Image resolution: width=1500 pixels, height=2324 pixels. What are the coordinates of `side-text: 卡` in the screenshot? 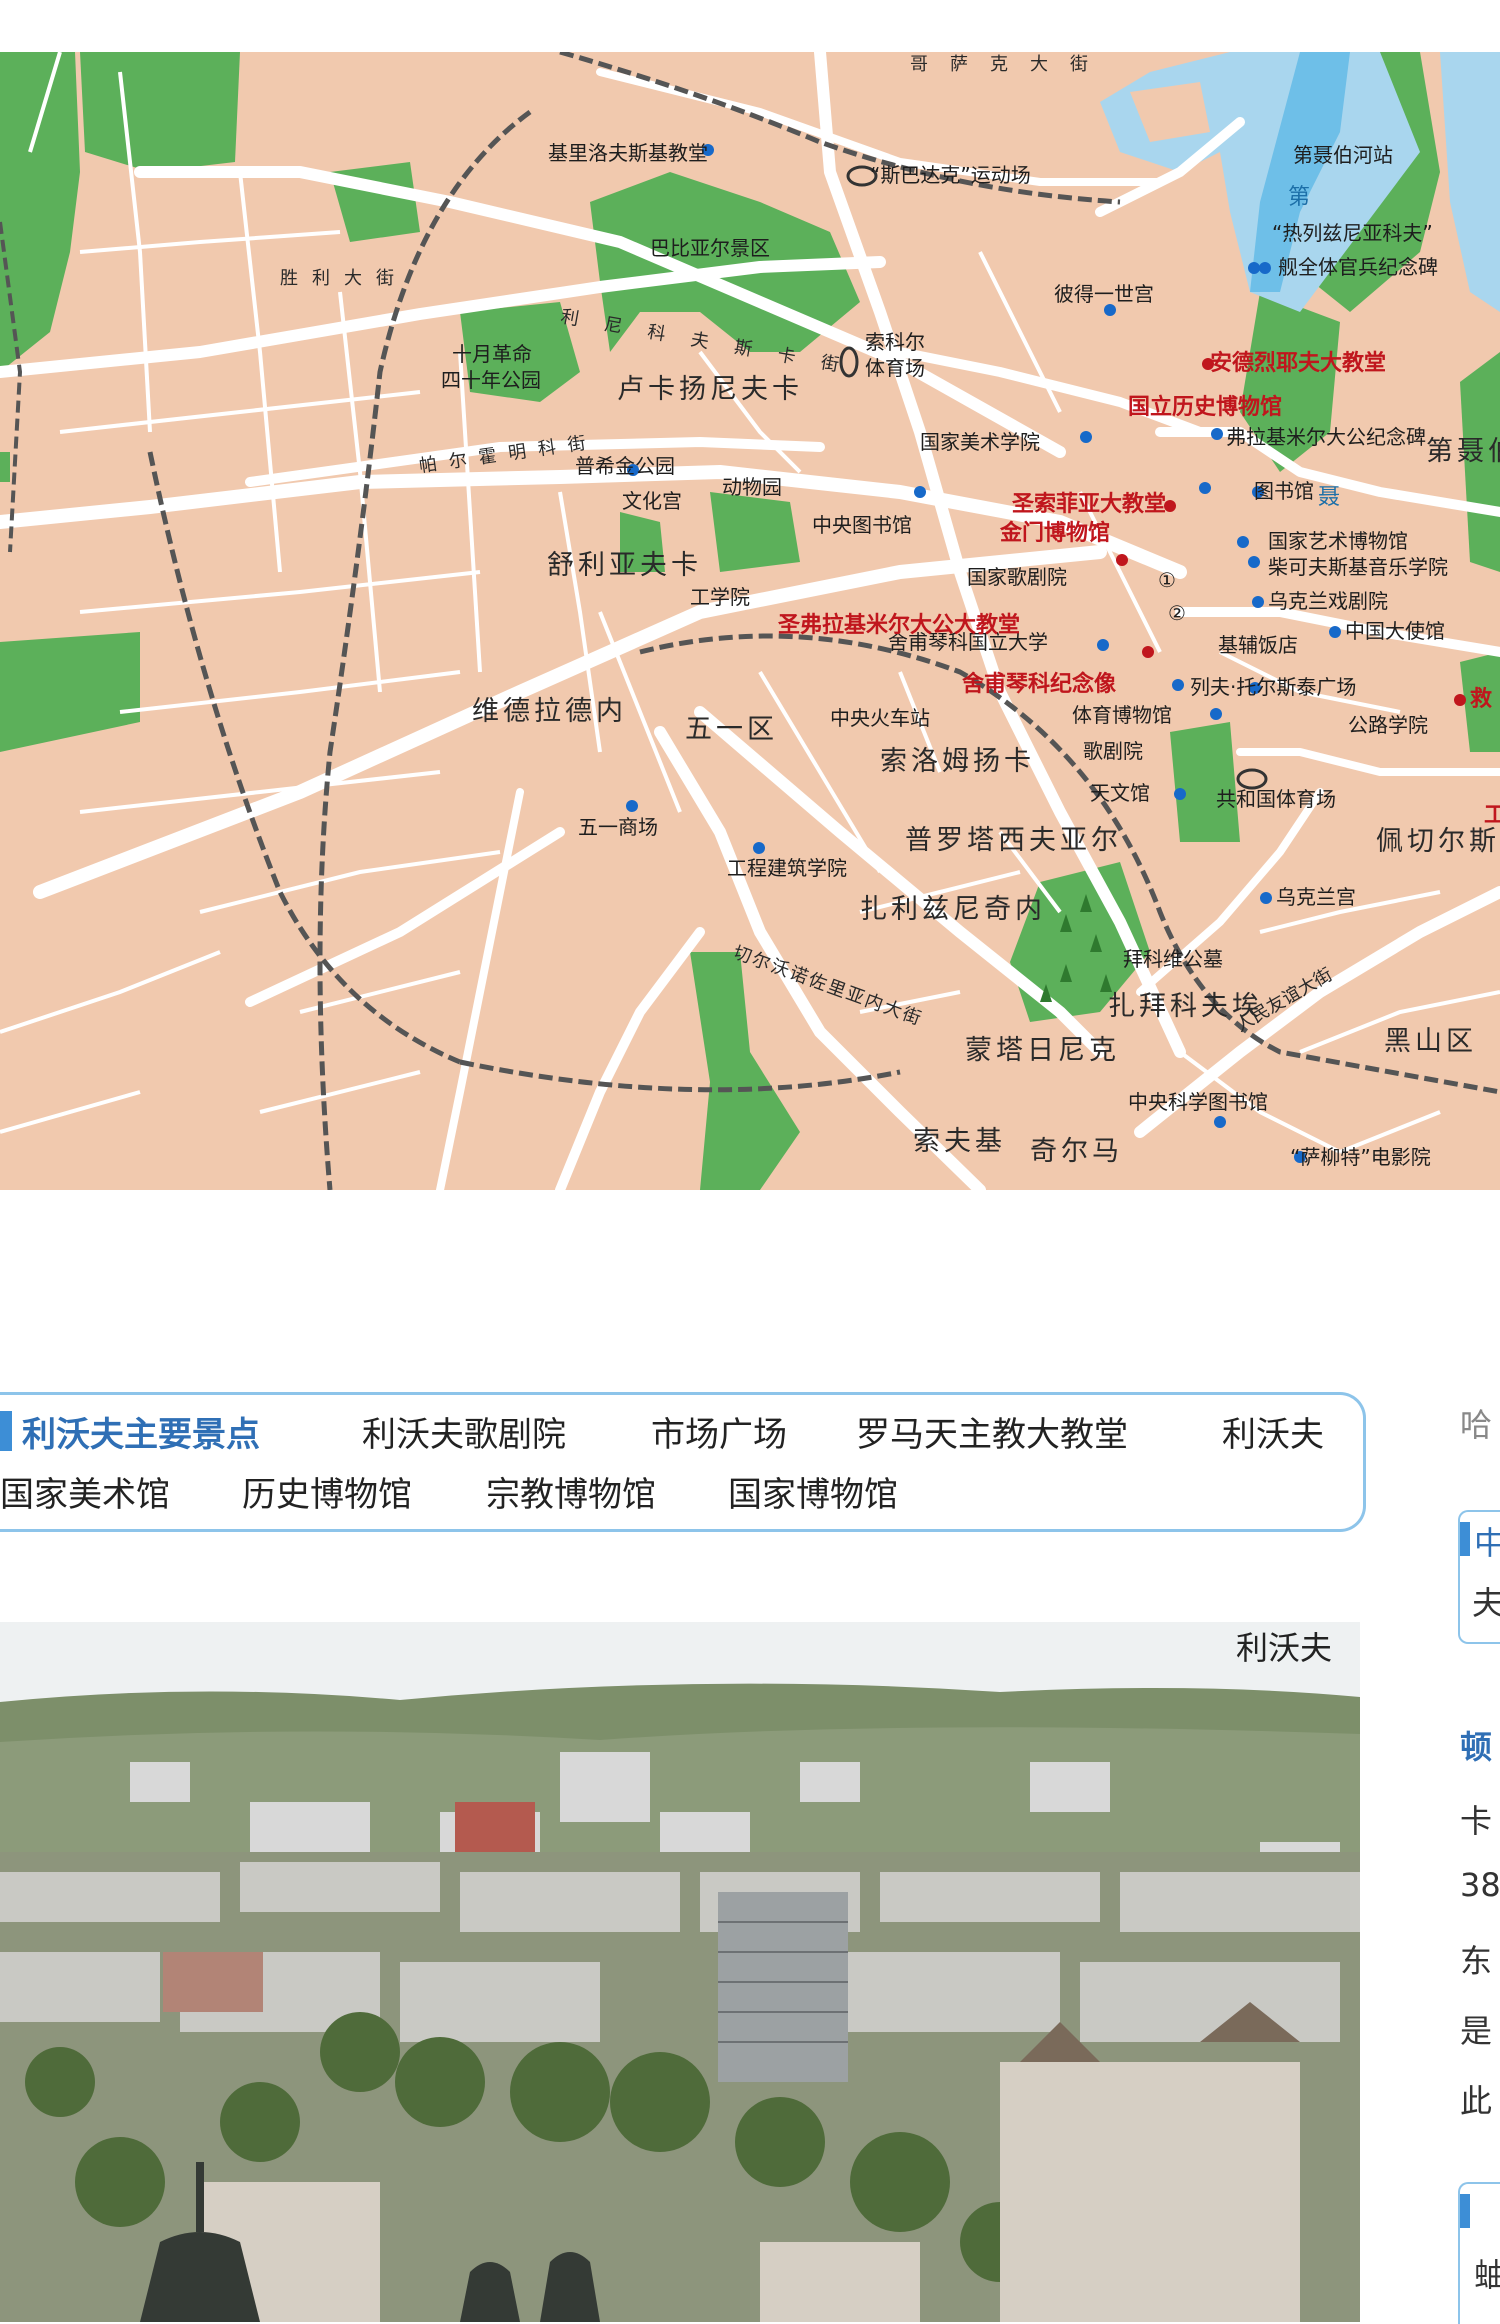 It's located at (1476, 1821).